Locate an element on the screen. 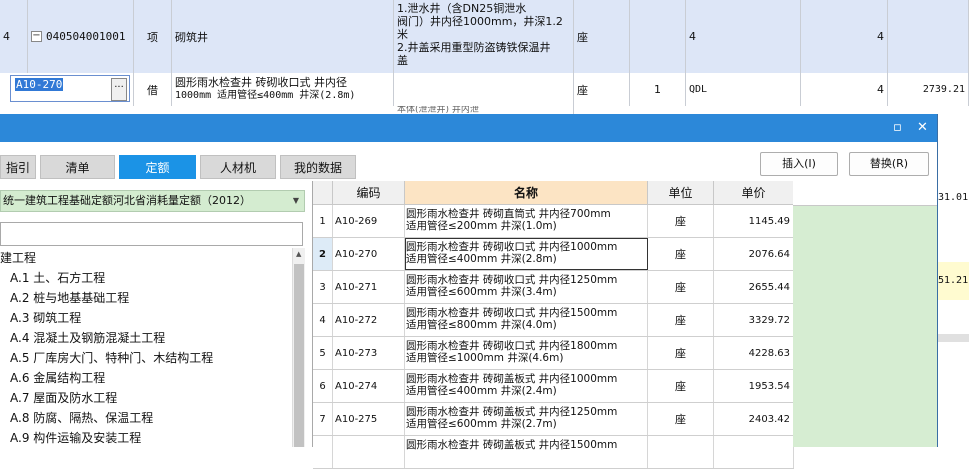  quota-code is located at coordinates (369, 452).